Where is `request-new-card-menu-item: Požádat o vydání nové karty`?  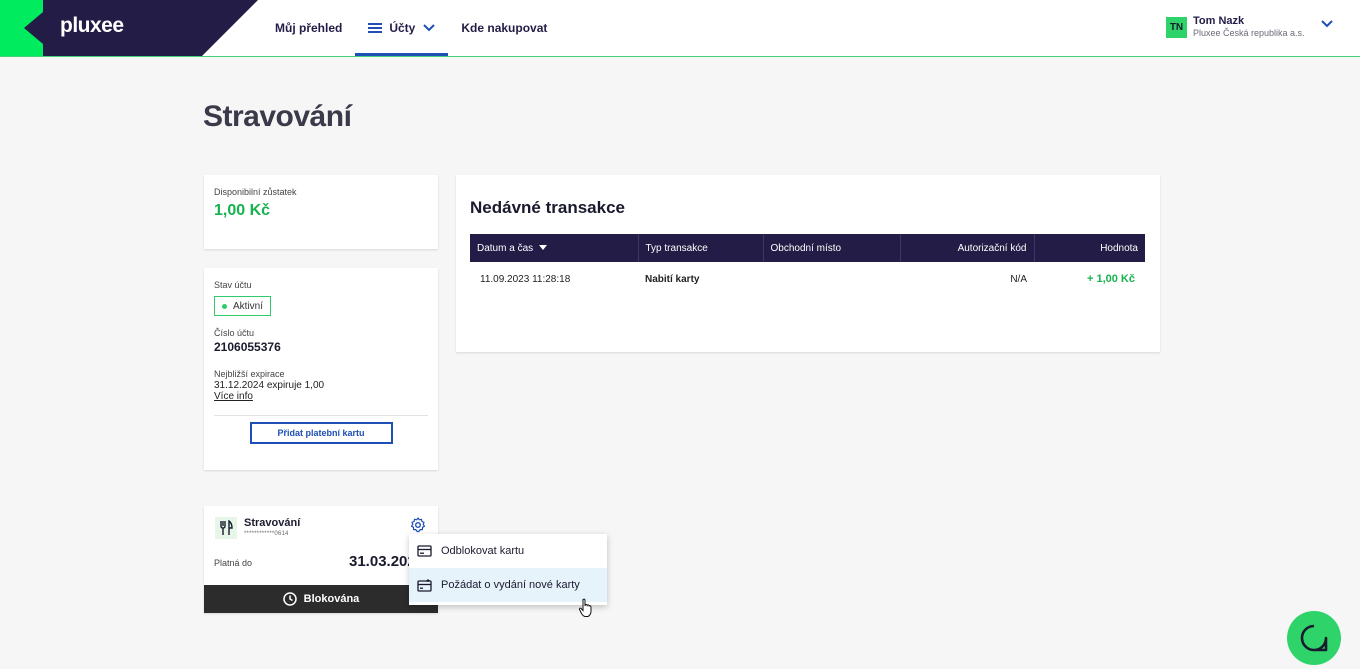 request-new-card-menu-item: Požádat o vydání nové karty is located at coordinates (508, 585).